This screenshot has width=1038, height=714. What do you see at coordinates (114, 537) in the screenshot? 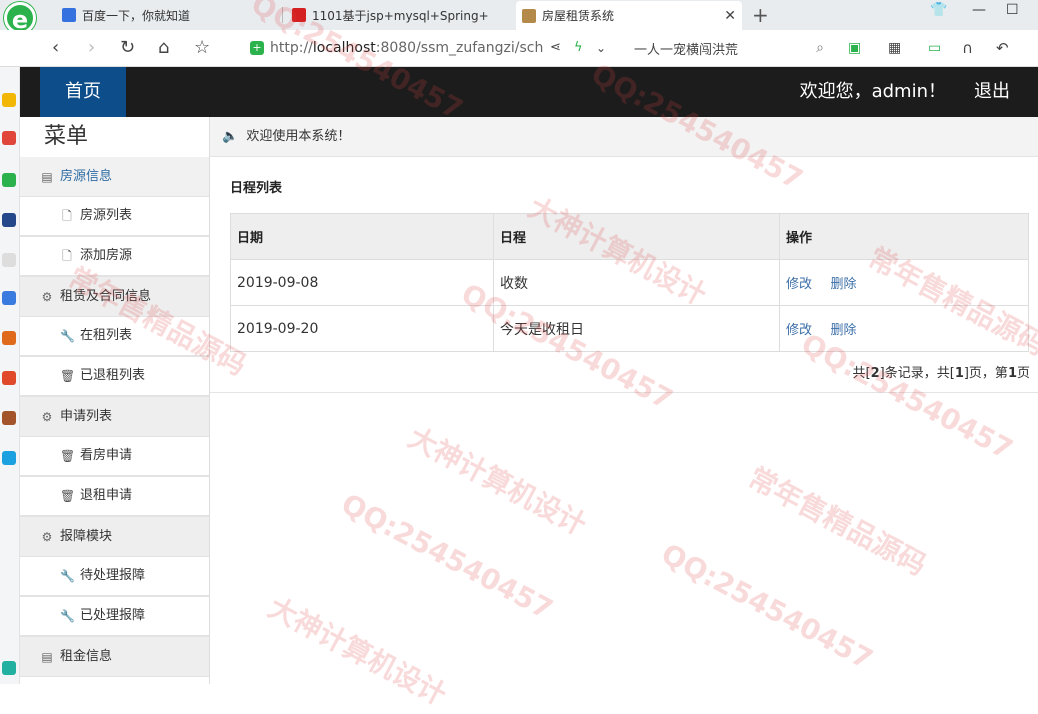
I see `menu-group-faults: ⚙ 报障模块` at bounding box center [114, 537].